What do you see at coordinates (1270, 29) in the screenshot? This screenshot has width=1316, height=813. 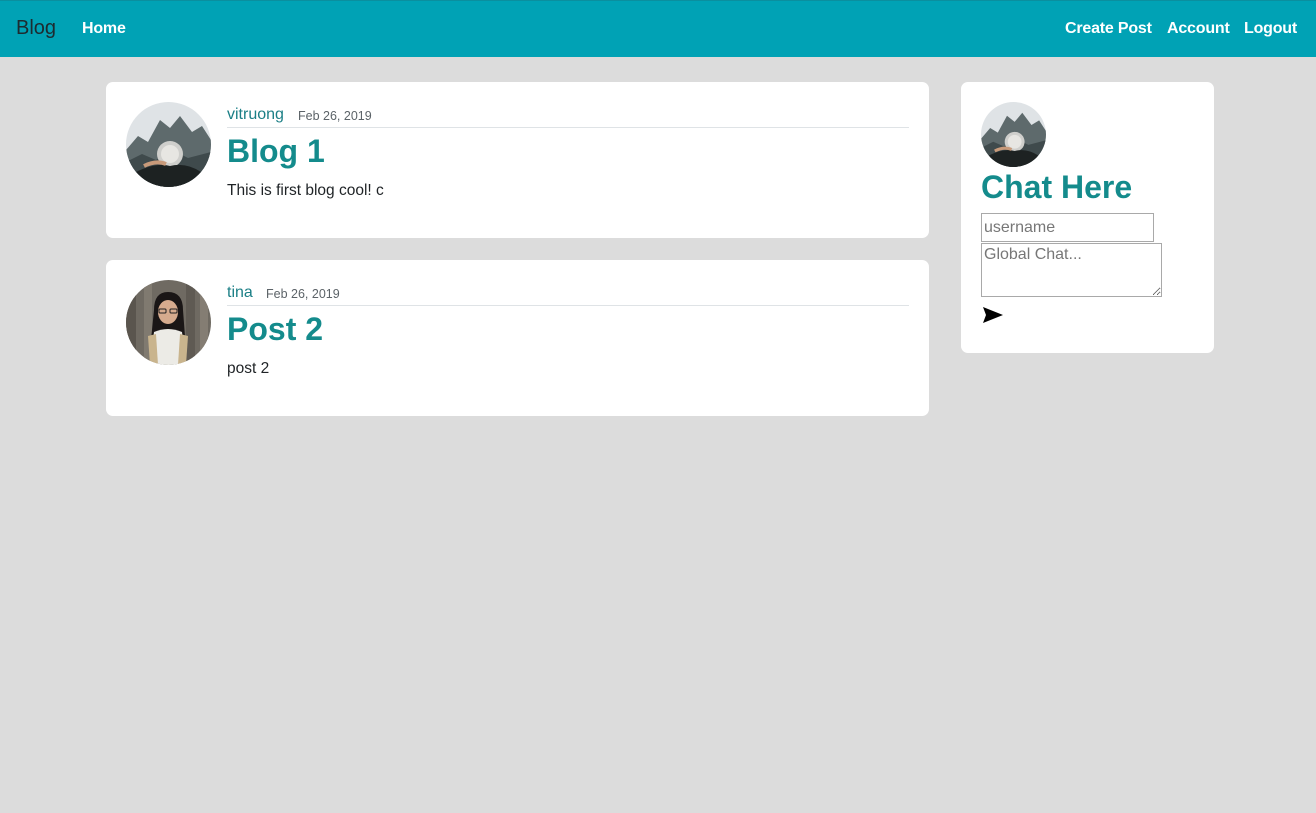 I see `nav-logout-link: Logout` at bounding box center [1270, 29].